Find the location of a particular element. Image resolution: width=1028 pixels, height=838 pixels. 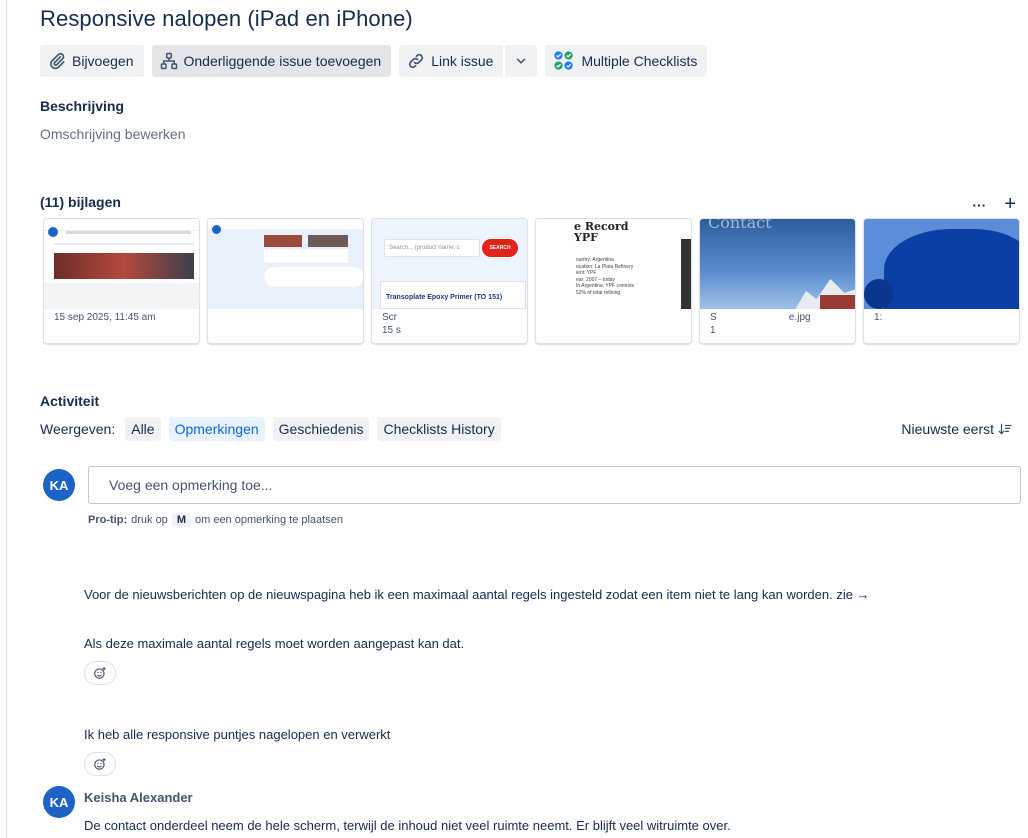

filter-comments: Opmerkingen is located at coordinates (216, 429).